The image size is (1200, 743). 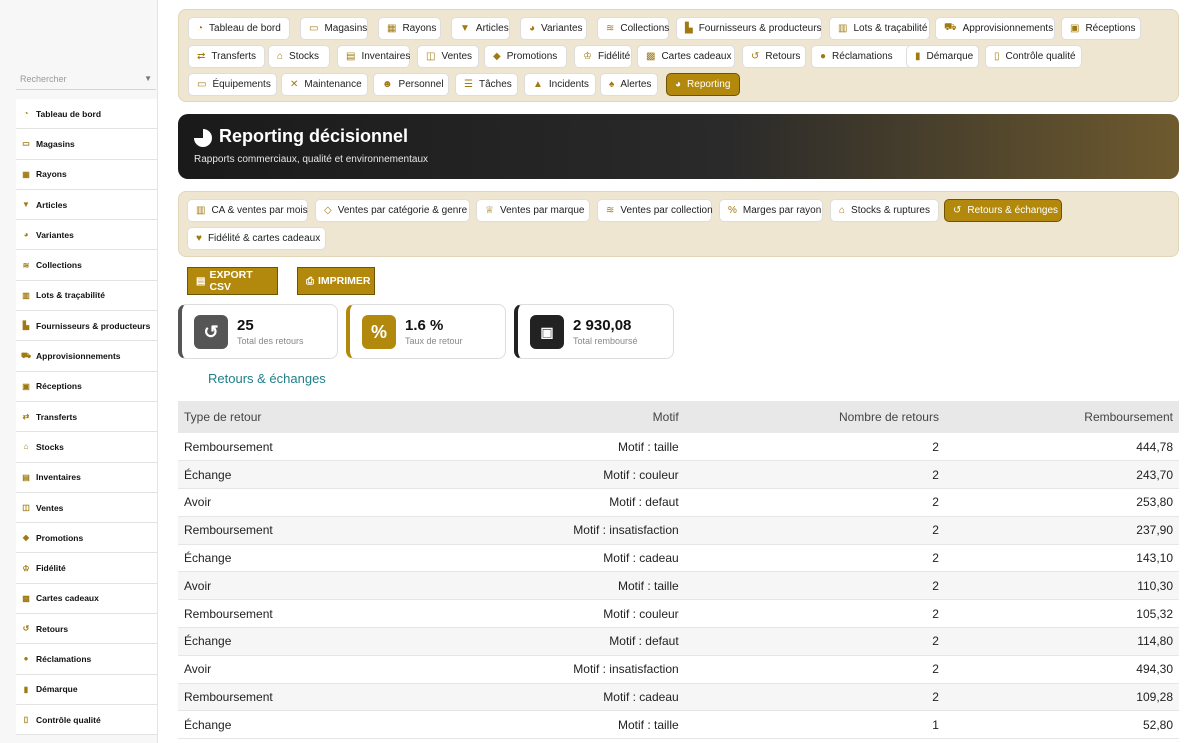 I want to click on report-tab-ventes-par-categorie-genre: ◇ Ventes par catégorie & genre, so click(x=392, y=210).